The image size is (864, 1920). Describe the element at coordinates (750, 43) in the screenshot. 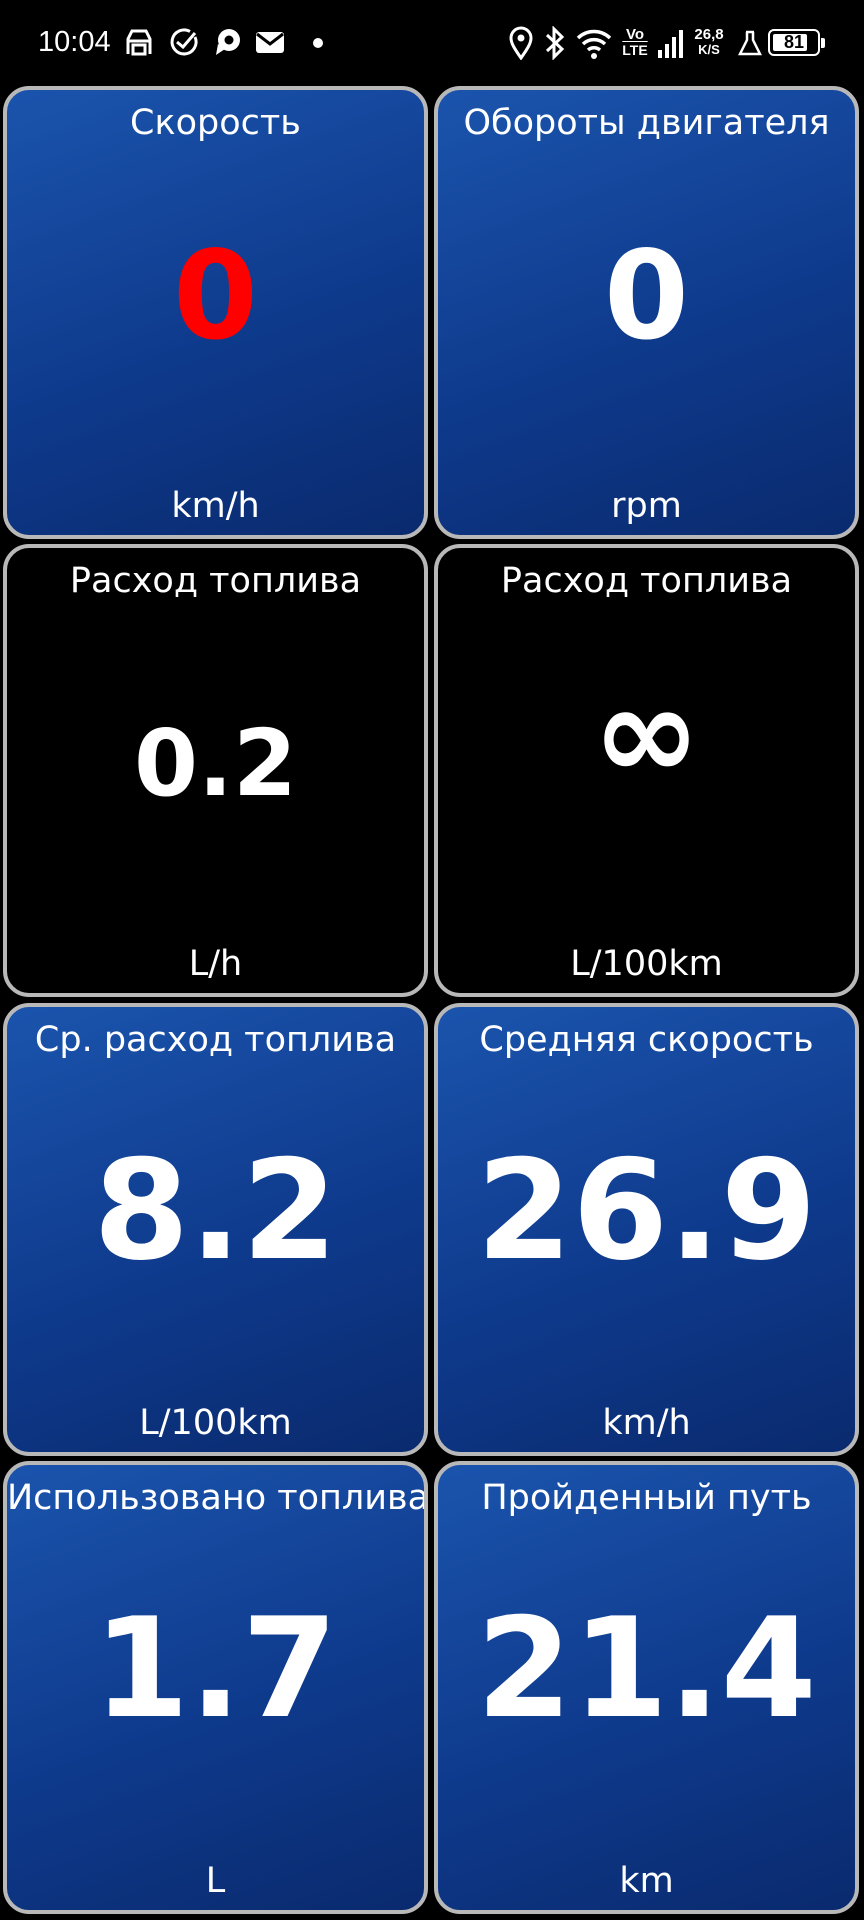

I see `flask-icon` at that location.